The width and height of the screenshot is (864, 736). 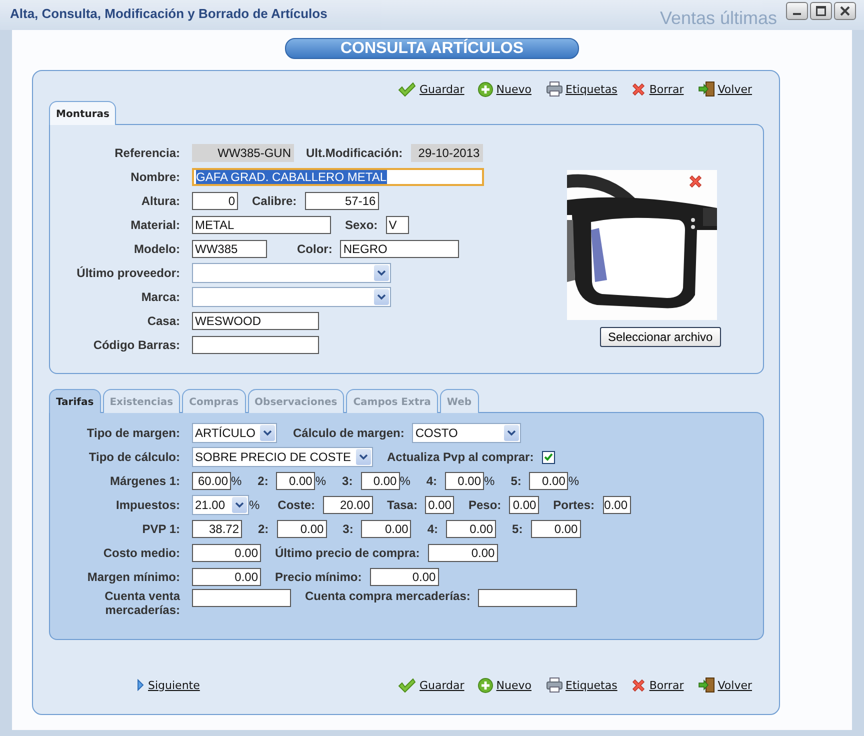 I want to click on choose-file-button: Seleccionar archivo, so click(x=660, y=337).